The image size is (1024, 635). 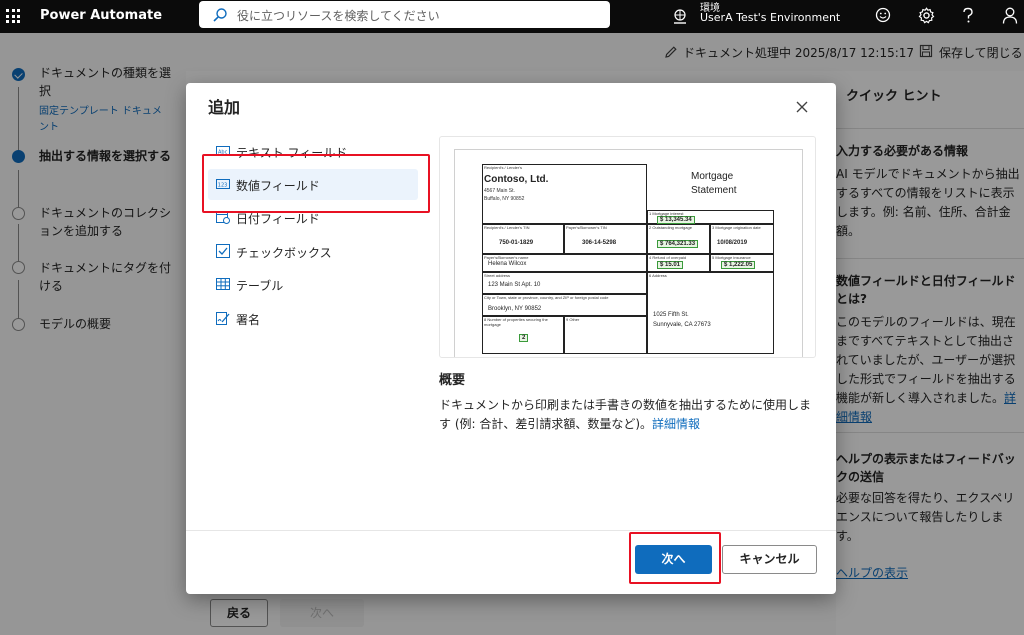 What do you see at coordinates (497, 275) in the screenshot?
I see `doc-label: Street address` at bounding box center [497, 275].